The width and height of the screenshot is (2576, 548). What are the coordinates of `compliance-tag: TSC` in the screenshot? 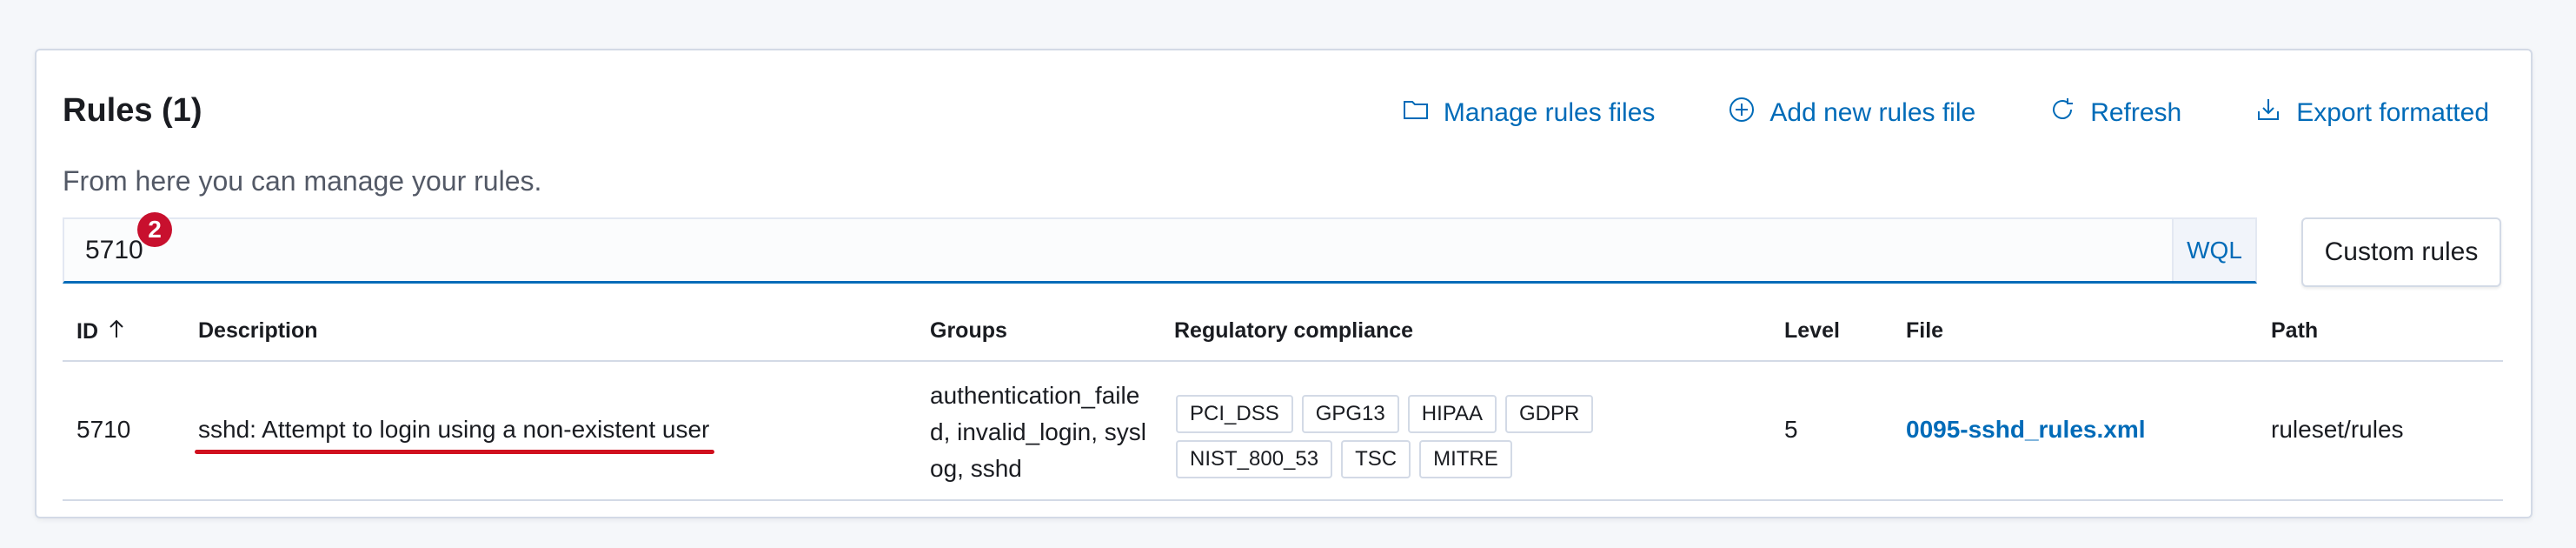 It's located at (1376, 459).